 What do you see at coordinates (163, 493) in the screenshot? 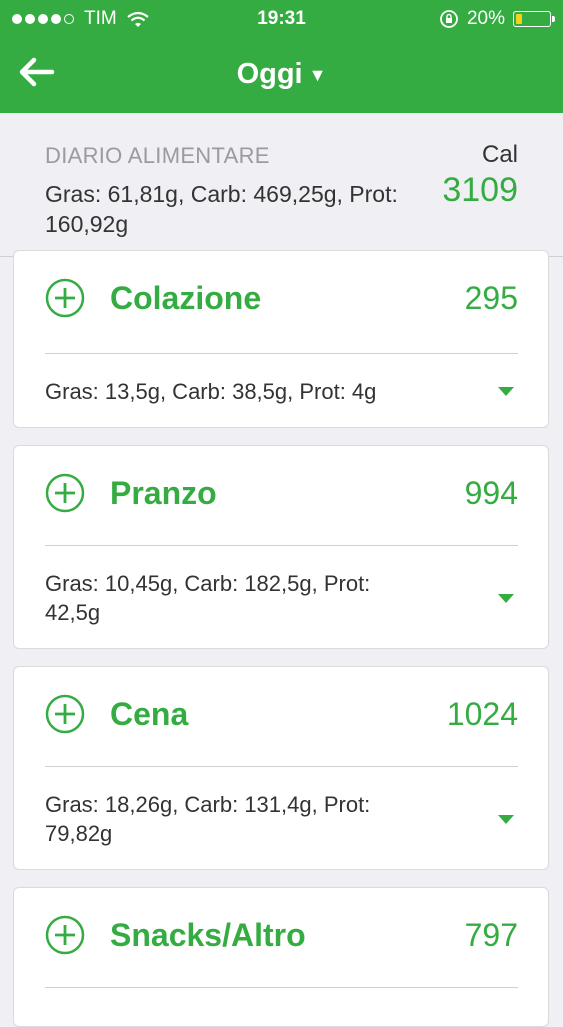
I see `meal-name: Pranzo` at bounding box center [163, 493].